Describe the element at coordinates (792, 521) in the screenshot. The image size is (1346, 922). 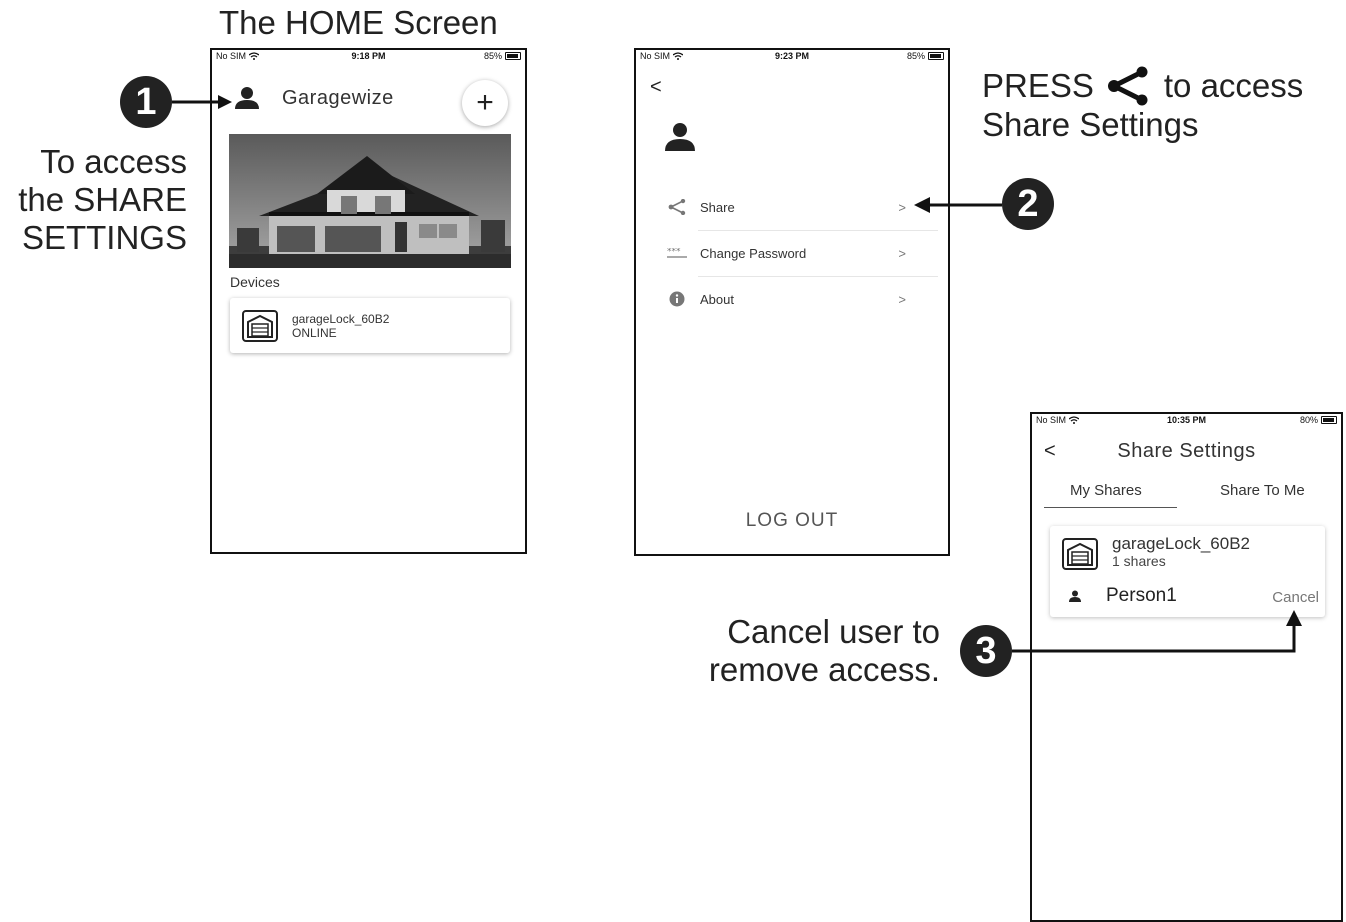
I see `logout-button: LOG OUT` at that location.